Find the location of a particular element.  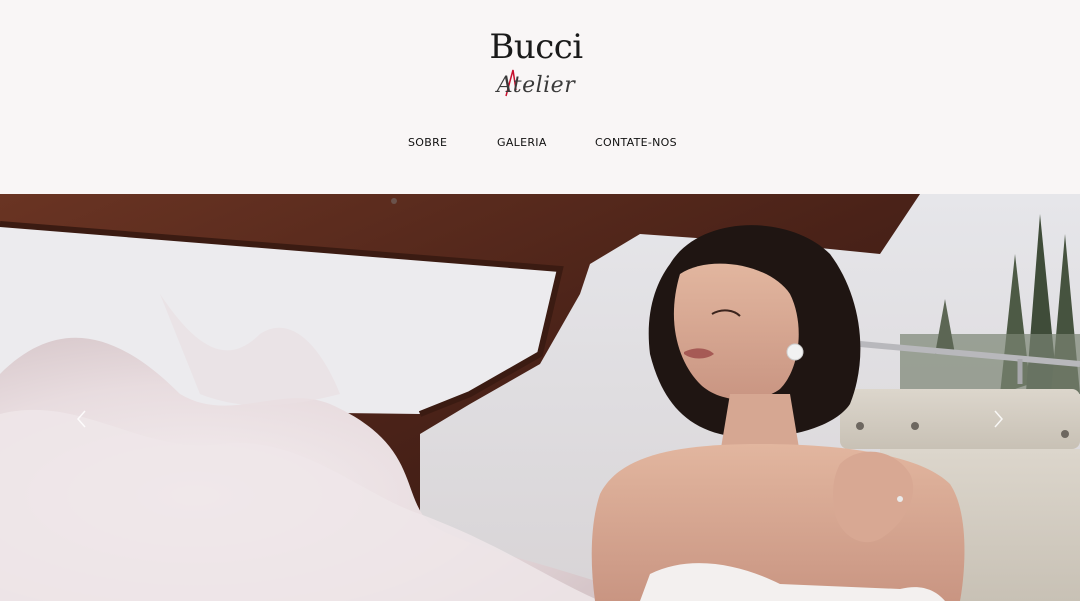

main-navigation: SOBRE GALERIA CONTATE-NOS is located at coordinates (540, 145).